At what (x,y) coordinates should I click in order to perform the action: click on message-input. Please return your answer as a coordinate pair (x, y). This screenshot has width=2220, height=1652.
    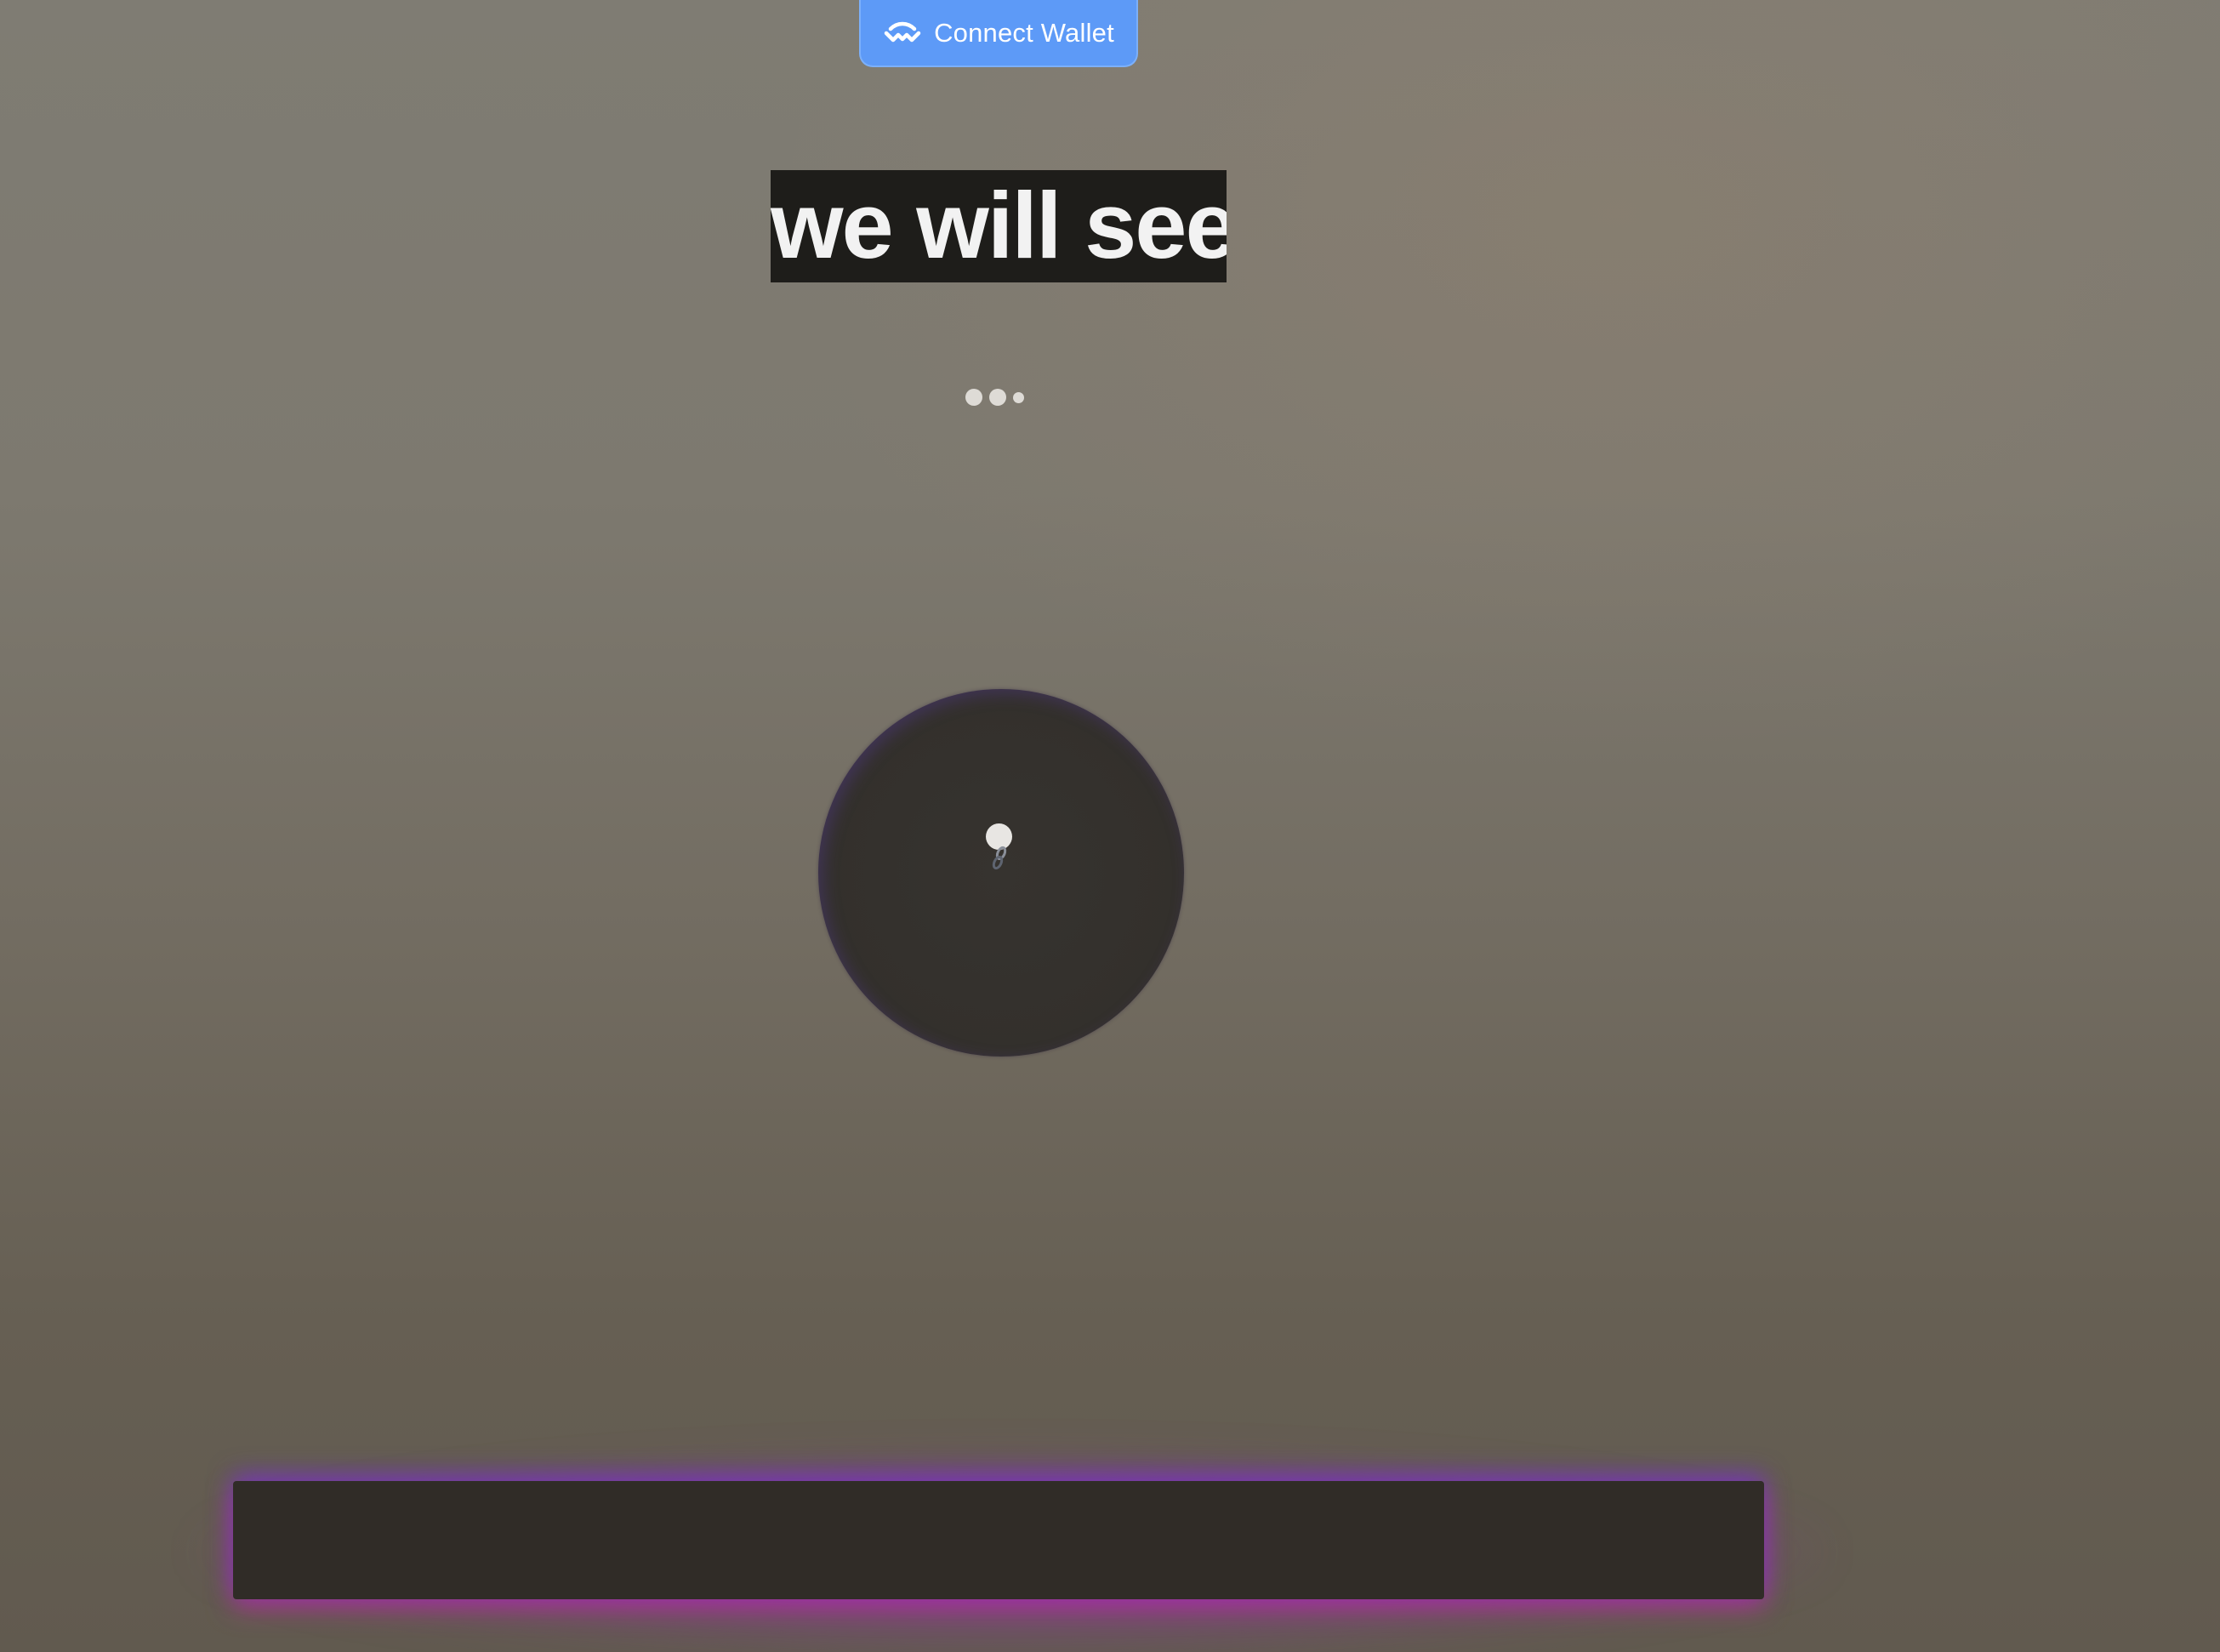
    Looking at the image, I should click on (998, 1540).